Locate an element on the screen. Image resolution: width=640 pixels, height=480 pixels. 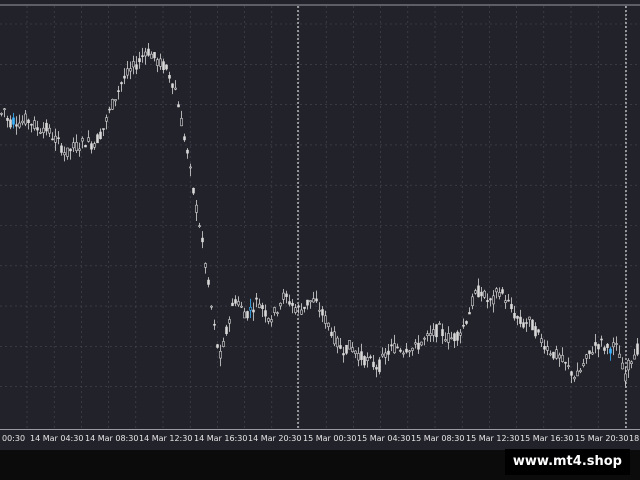
time-axis-tick-label: 18 is located at coordinates (634, 438).